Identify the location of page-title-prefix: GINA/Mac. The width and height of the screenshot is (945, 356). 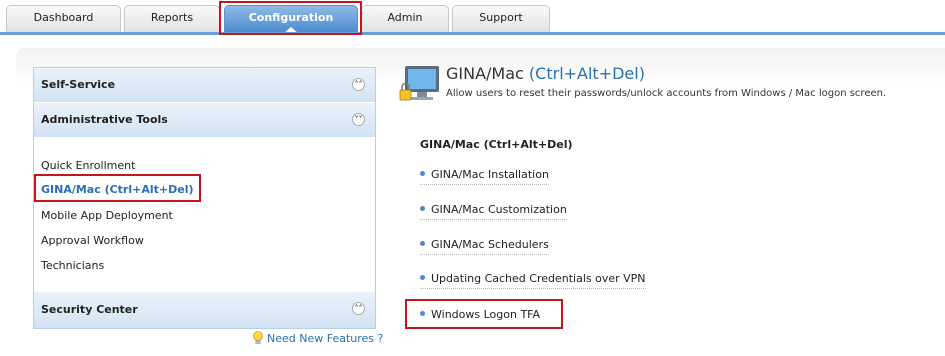
(485, 73).